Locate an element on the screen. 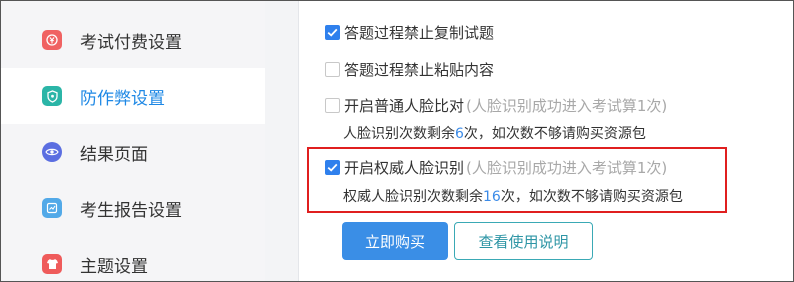  face-compare-remaining-info: 人脸识别次数剩余6次，如次数不够请购买资源包 is located at coordinates (494, 133).